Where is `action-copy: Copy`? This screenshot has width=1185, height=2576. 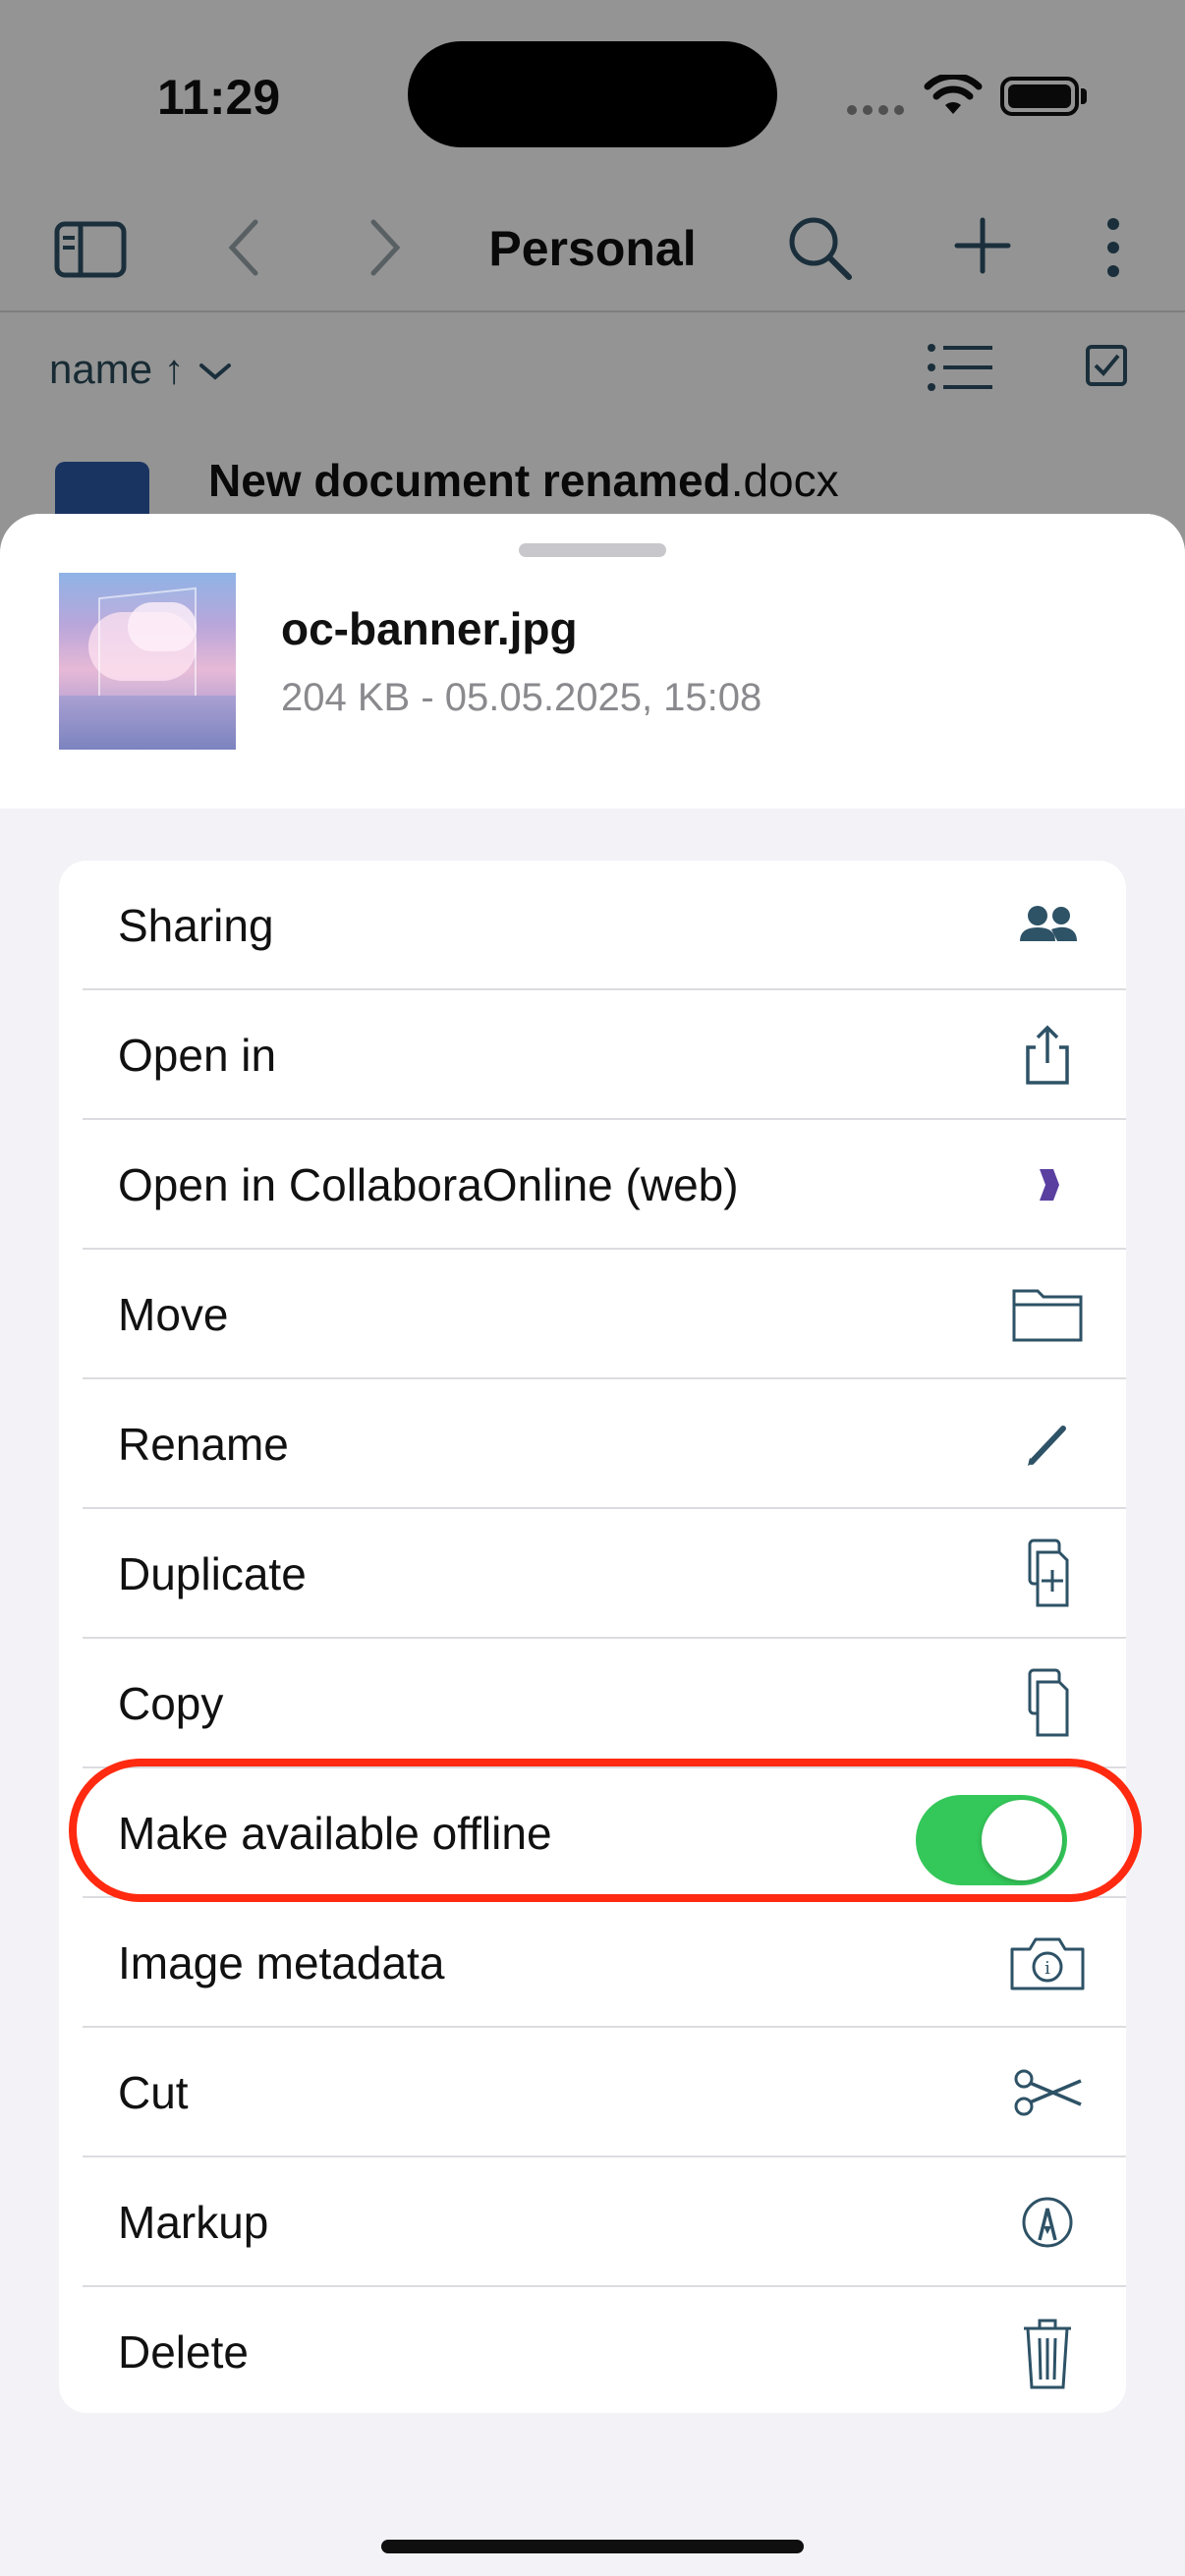
action-copy: Copy is located at coordinates (592, 1703).